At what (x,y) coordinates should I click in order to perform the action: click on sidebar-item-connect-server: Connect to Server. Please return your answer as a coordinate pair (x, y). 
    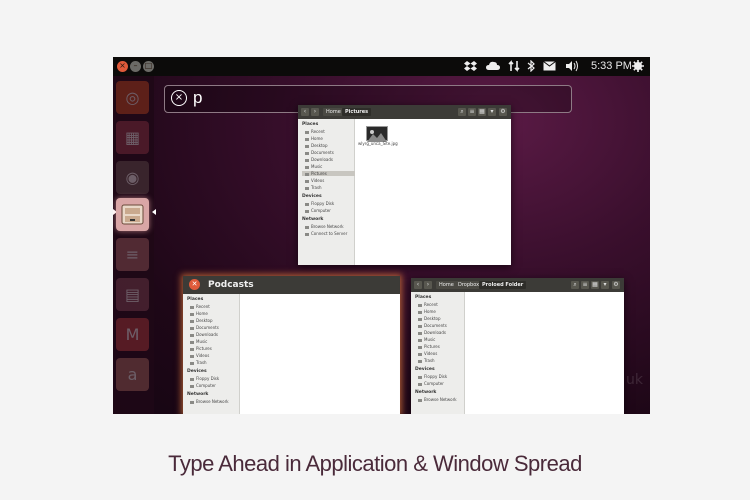
    Looking at the image, I should click on (326, 233).